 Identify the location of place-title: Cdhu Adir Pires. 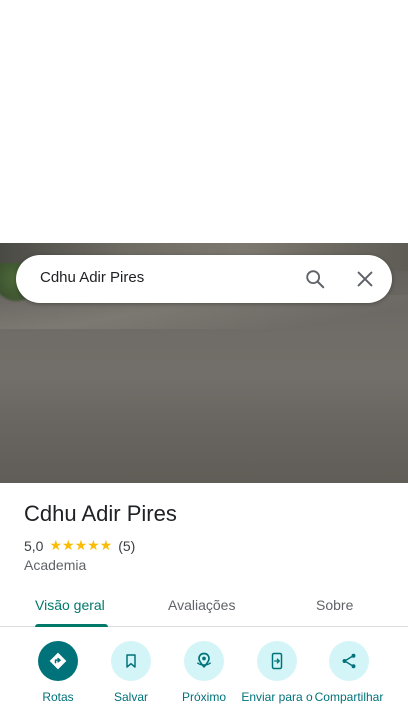
(100, 513).